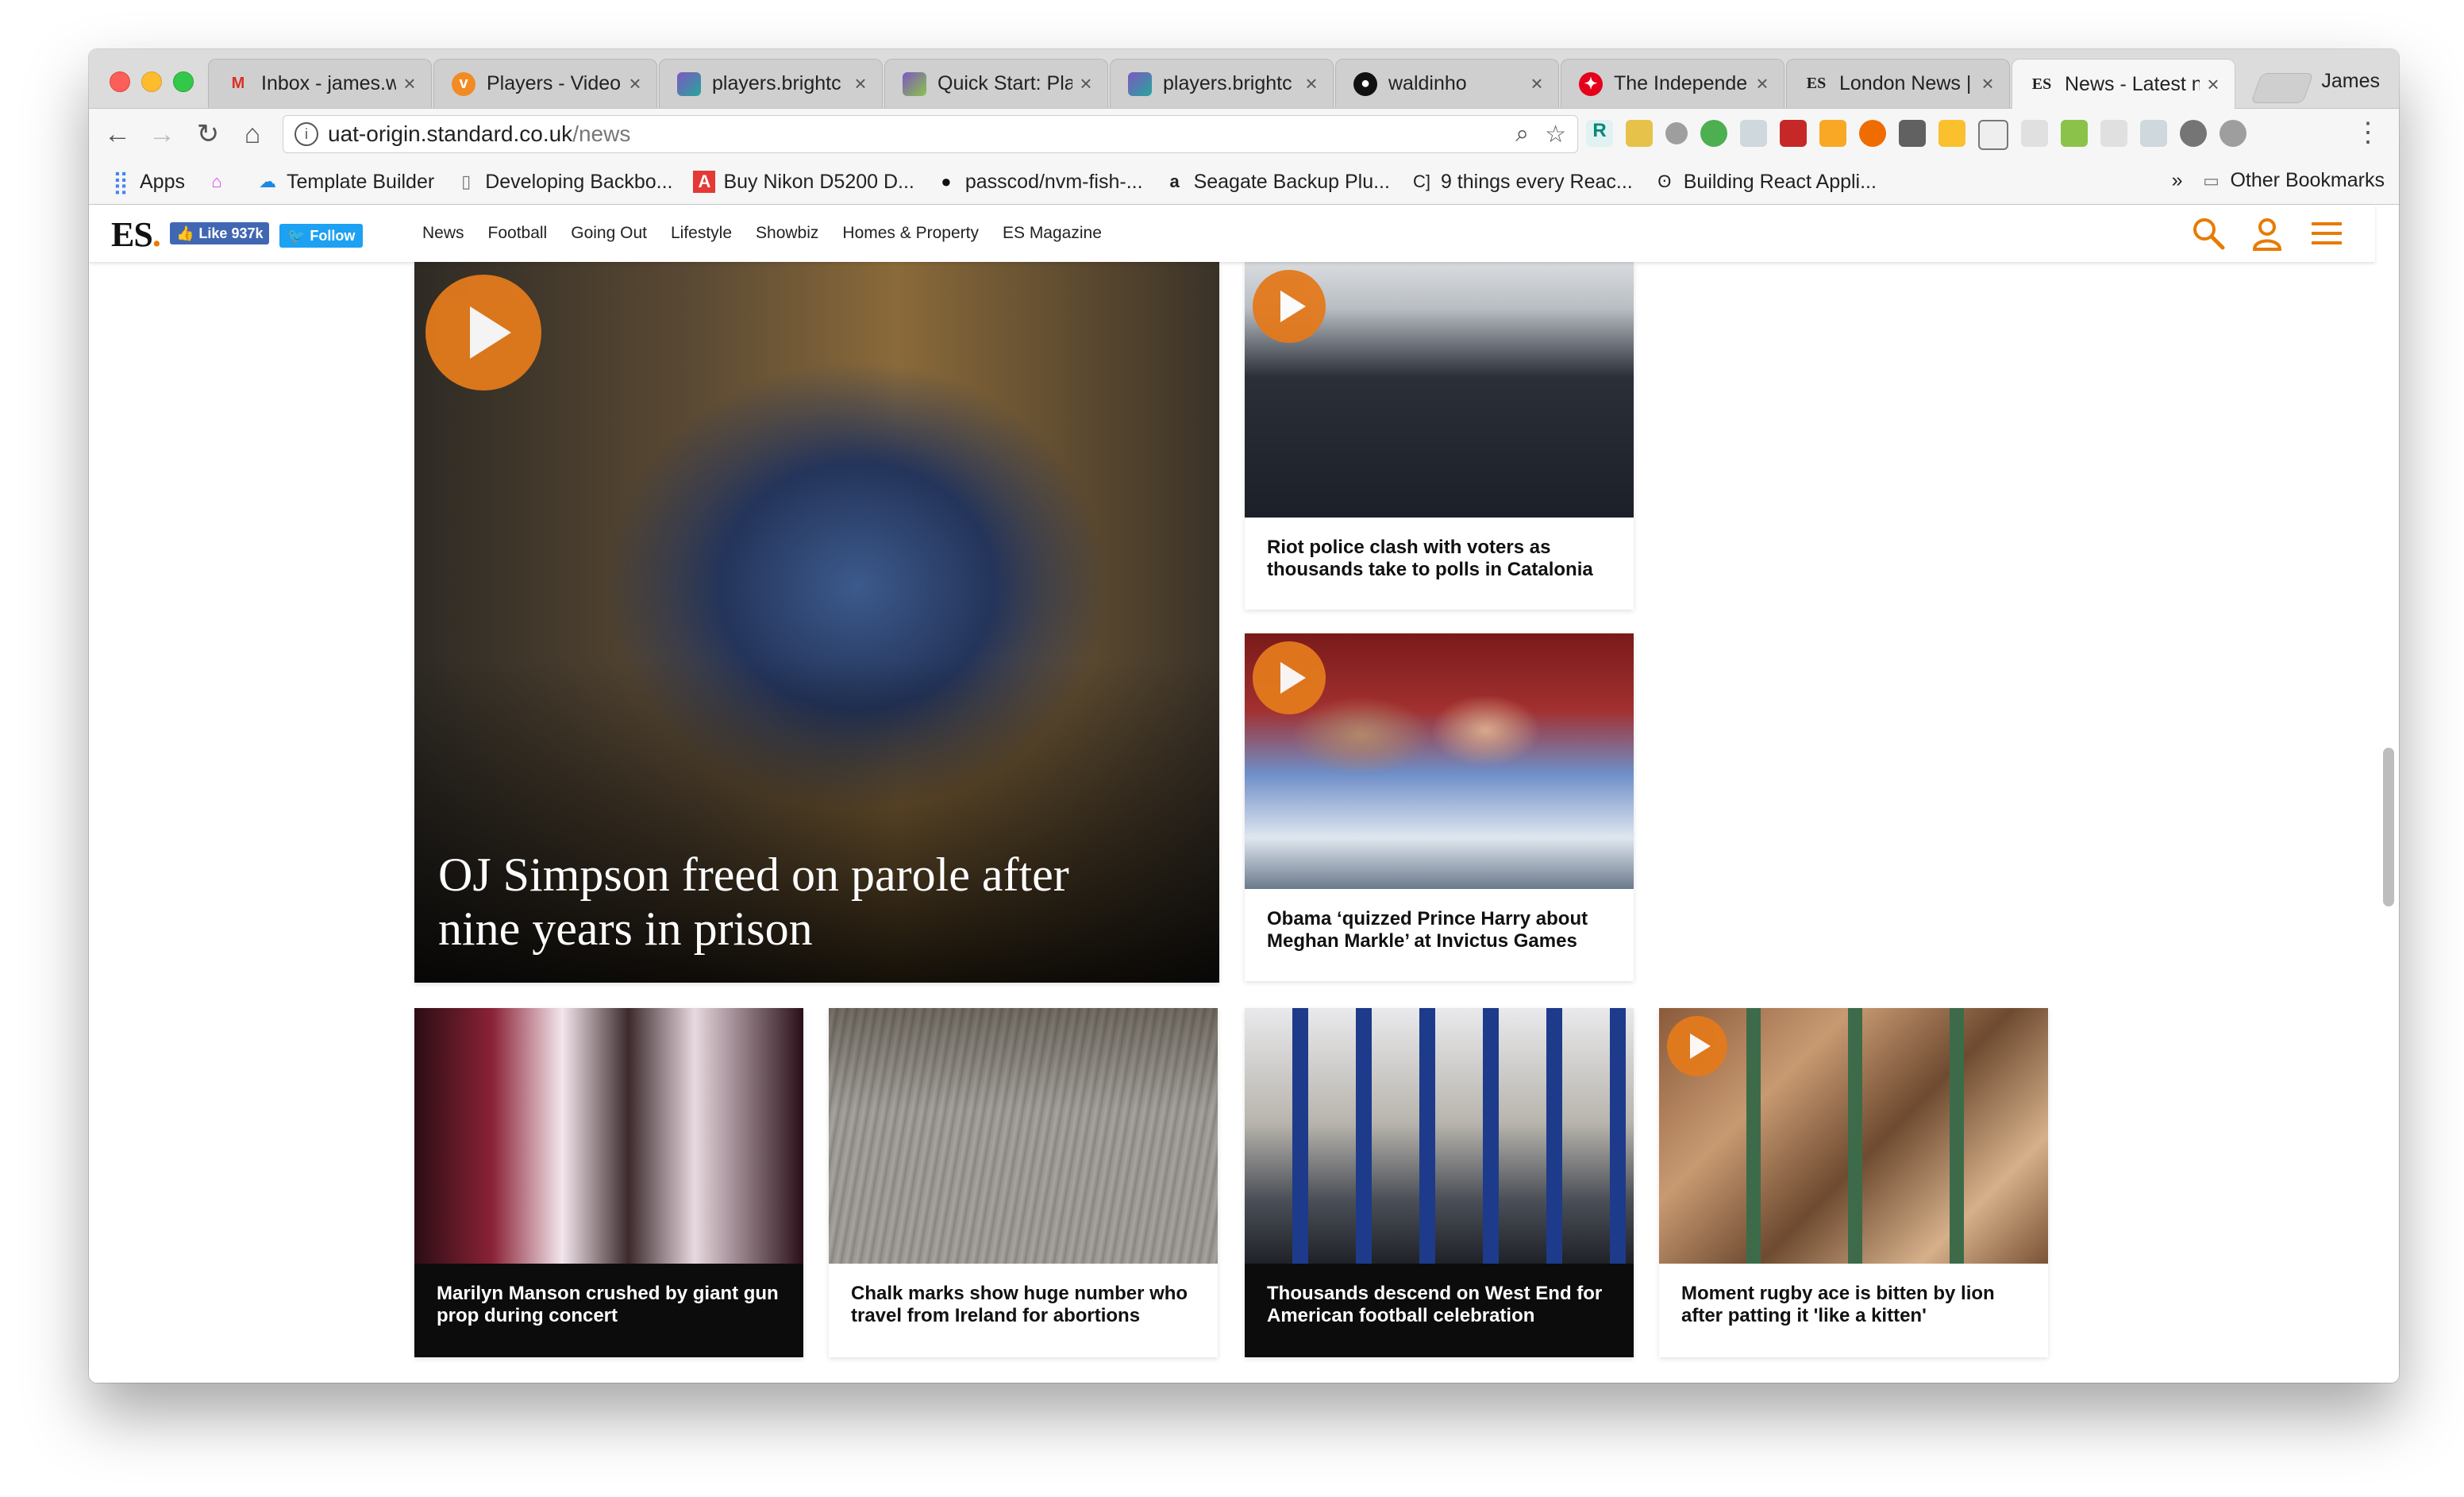  Describe the element at coordinates (1898, 83) in the screenshot. I see `tab-london-news: ES London News | ×` at that location.